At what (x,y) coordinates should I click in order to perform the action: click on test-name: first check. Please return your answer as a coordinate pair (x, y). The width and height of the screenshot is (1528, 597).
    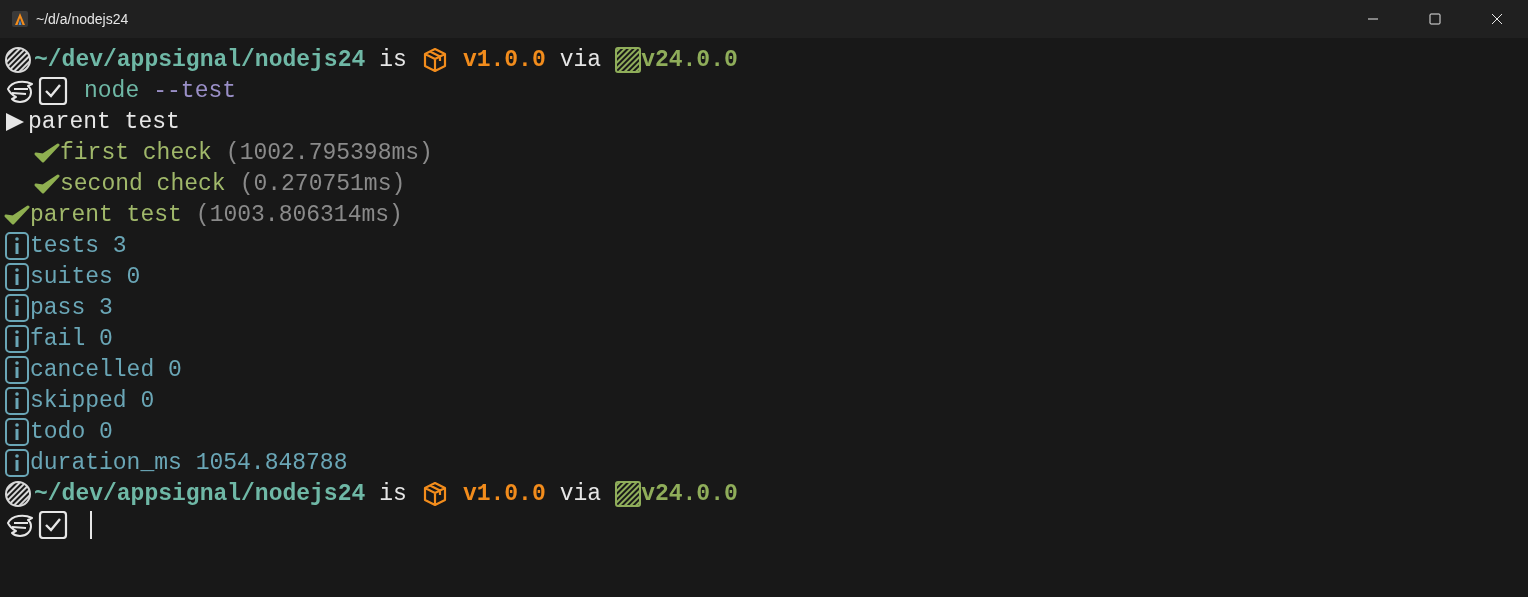
    Looking at the image, I should click on (136, 152).